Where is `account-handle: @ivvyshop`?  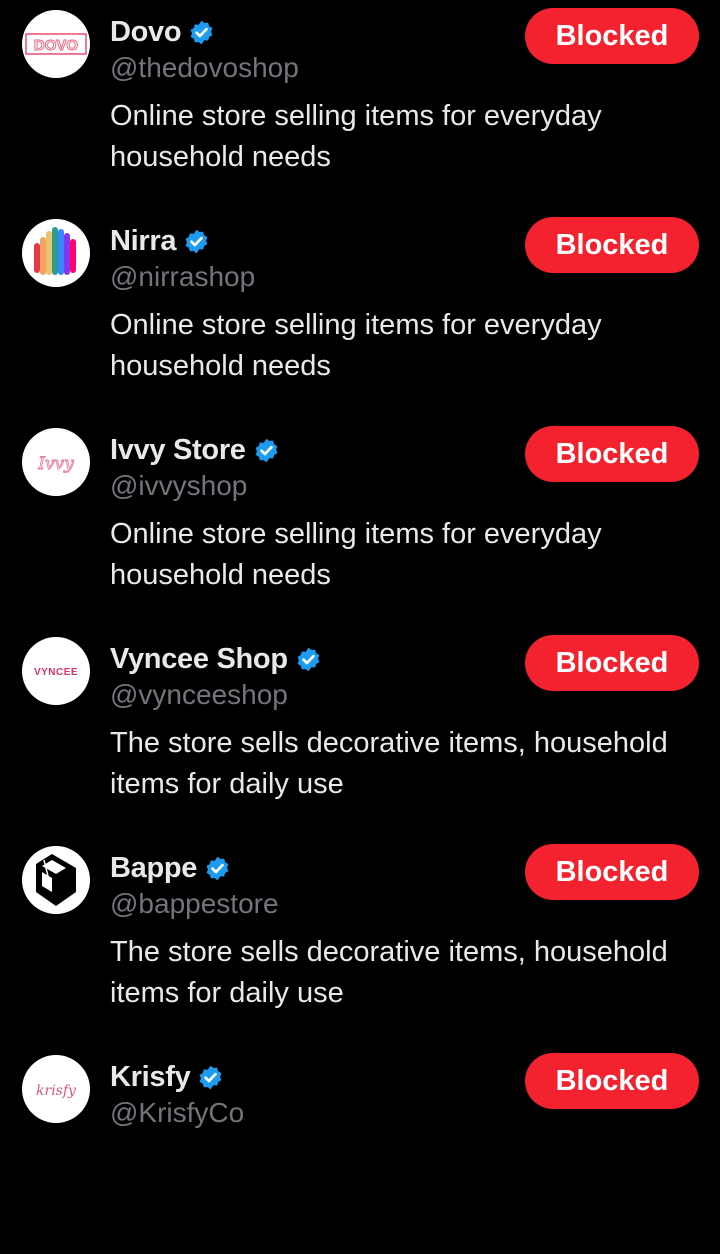 account-handle: @ivvyshop is located at coordinates (178, 486).